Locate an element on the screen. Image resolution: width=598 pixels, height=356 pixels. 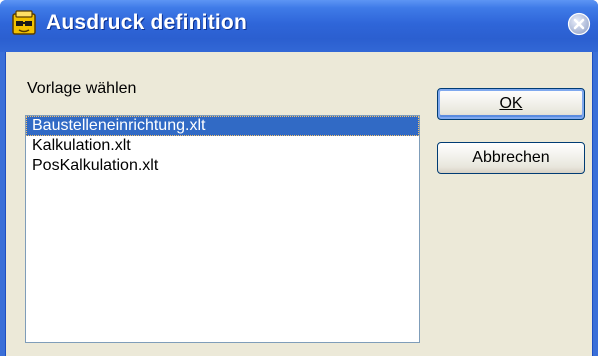
cancel-button: Abbrechen is located at coordinates (511, 158).